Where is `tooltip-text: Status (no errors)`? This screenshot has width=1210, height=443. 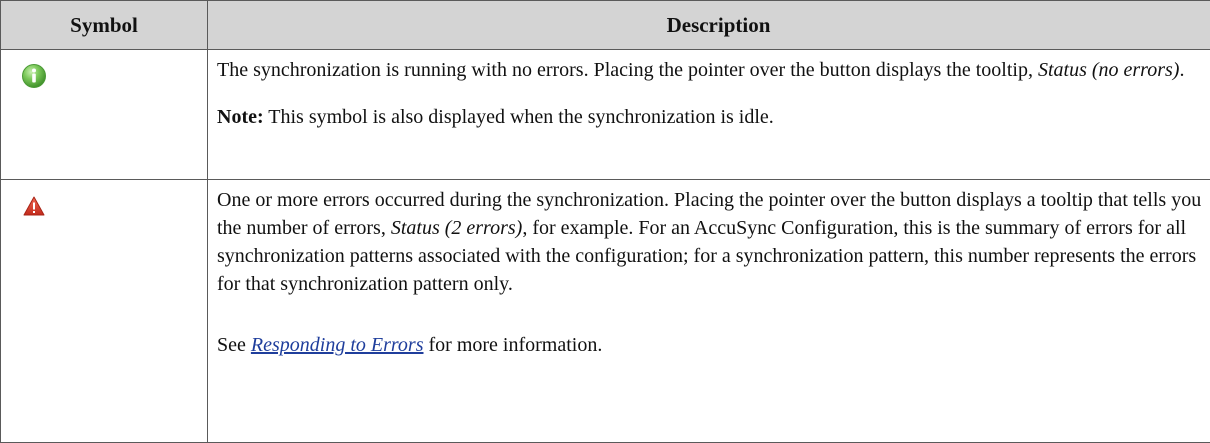
tooltip-text: Status (no errors) is located at coordinates (1108, 70).